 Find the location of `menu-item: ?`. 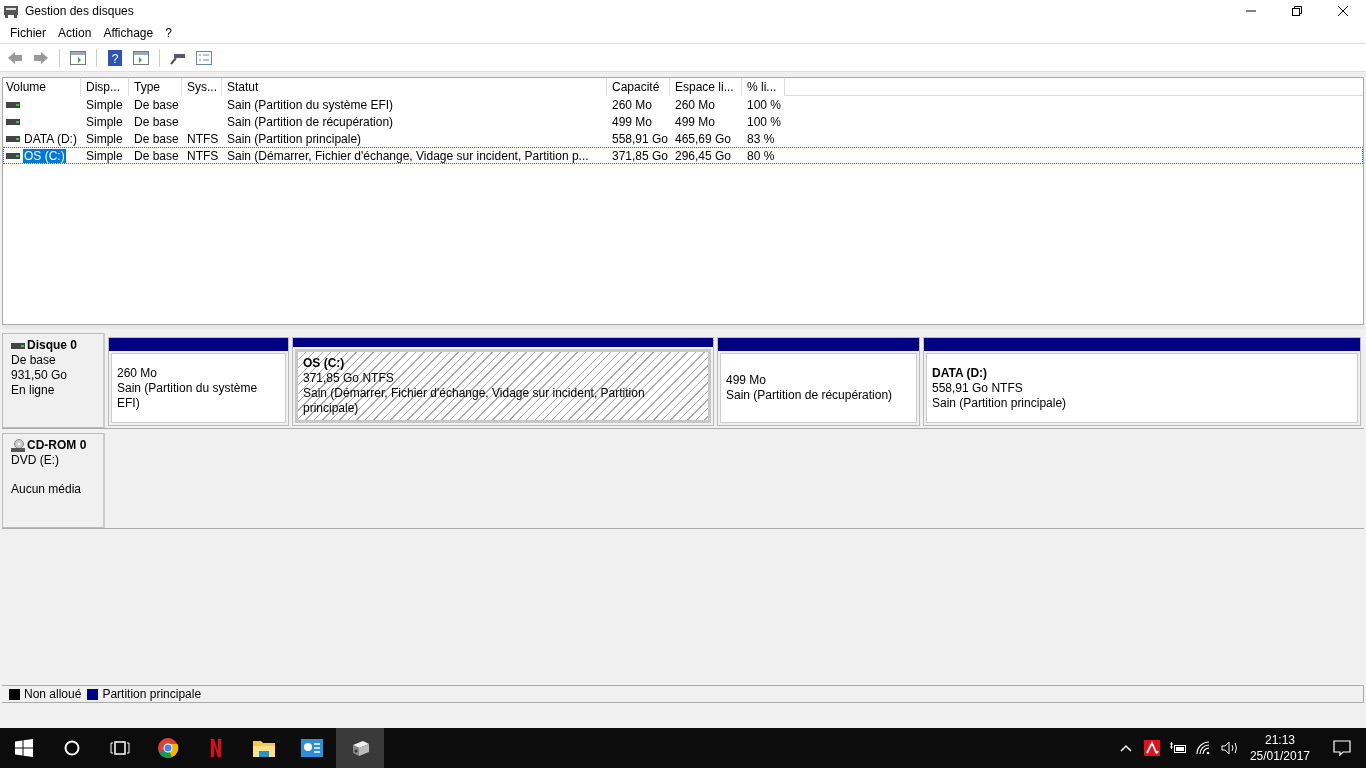

menu-item: ? is located at coordinates (168, 32).